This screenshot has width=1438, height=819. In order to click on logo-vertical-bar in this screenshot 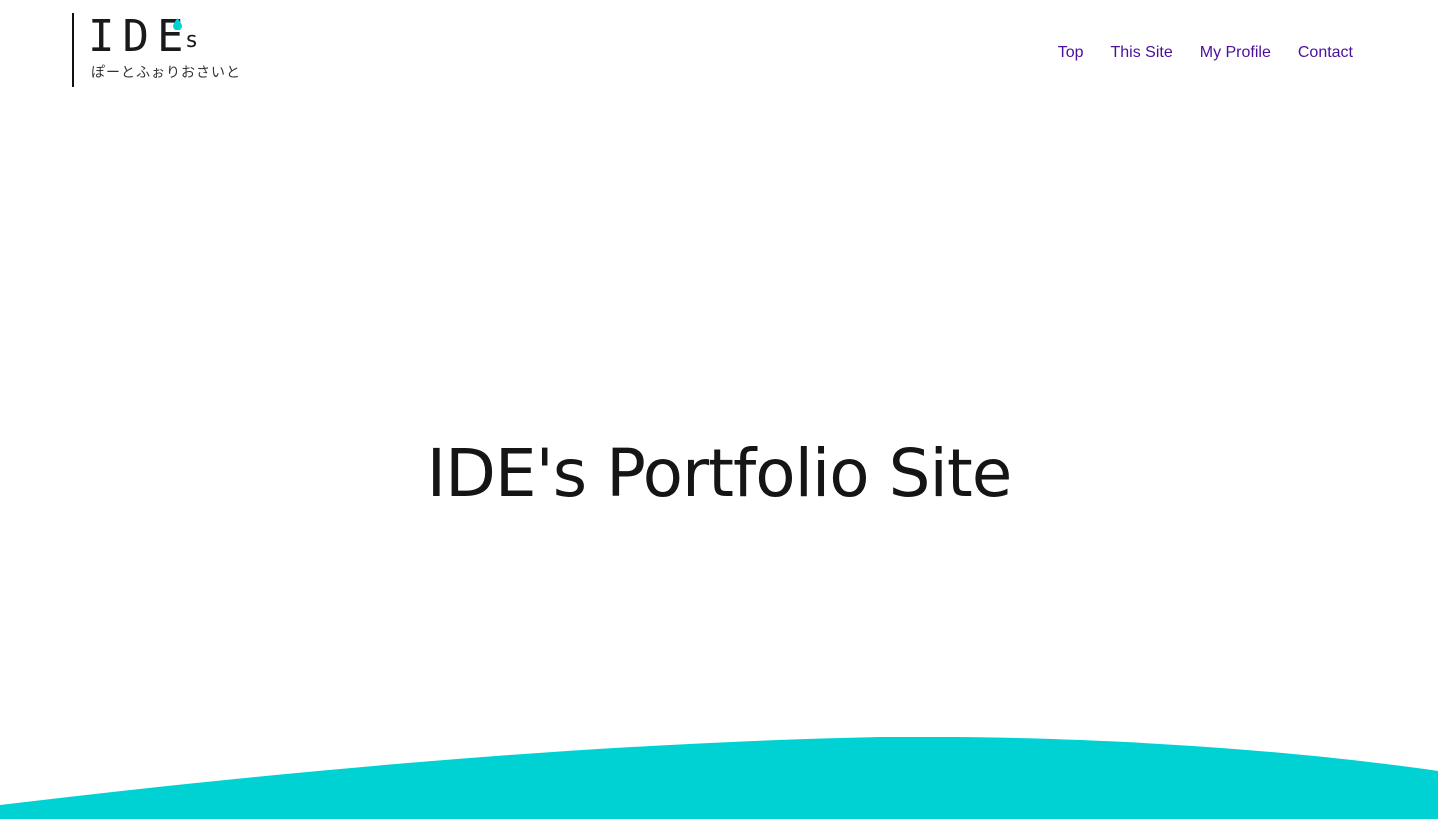, I will do `click(73, 50)`.